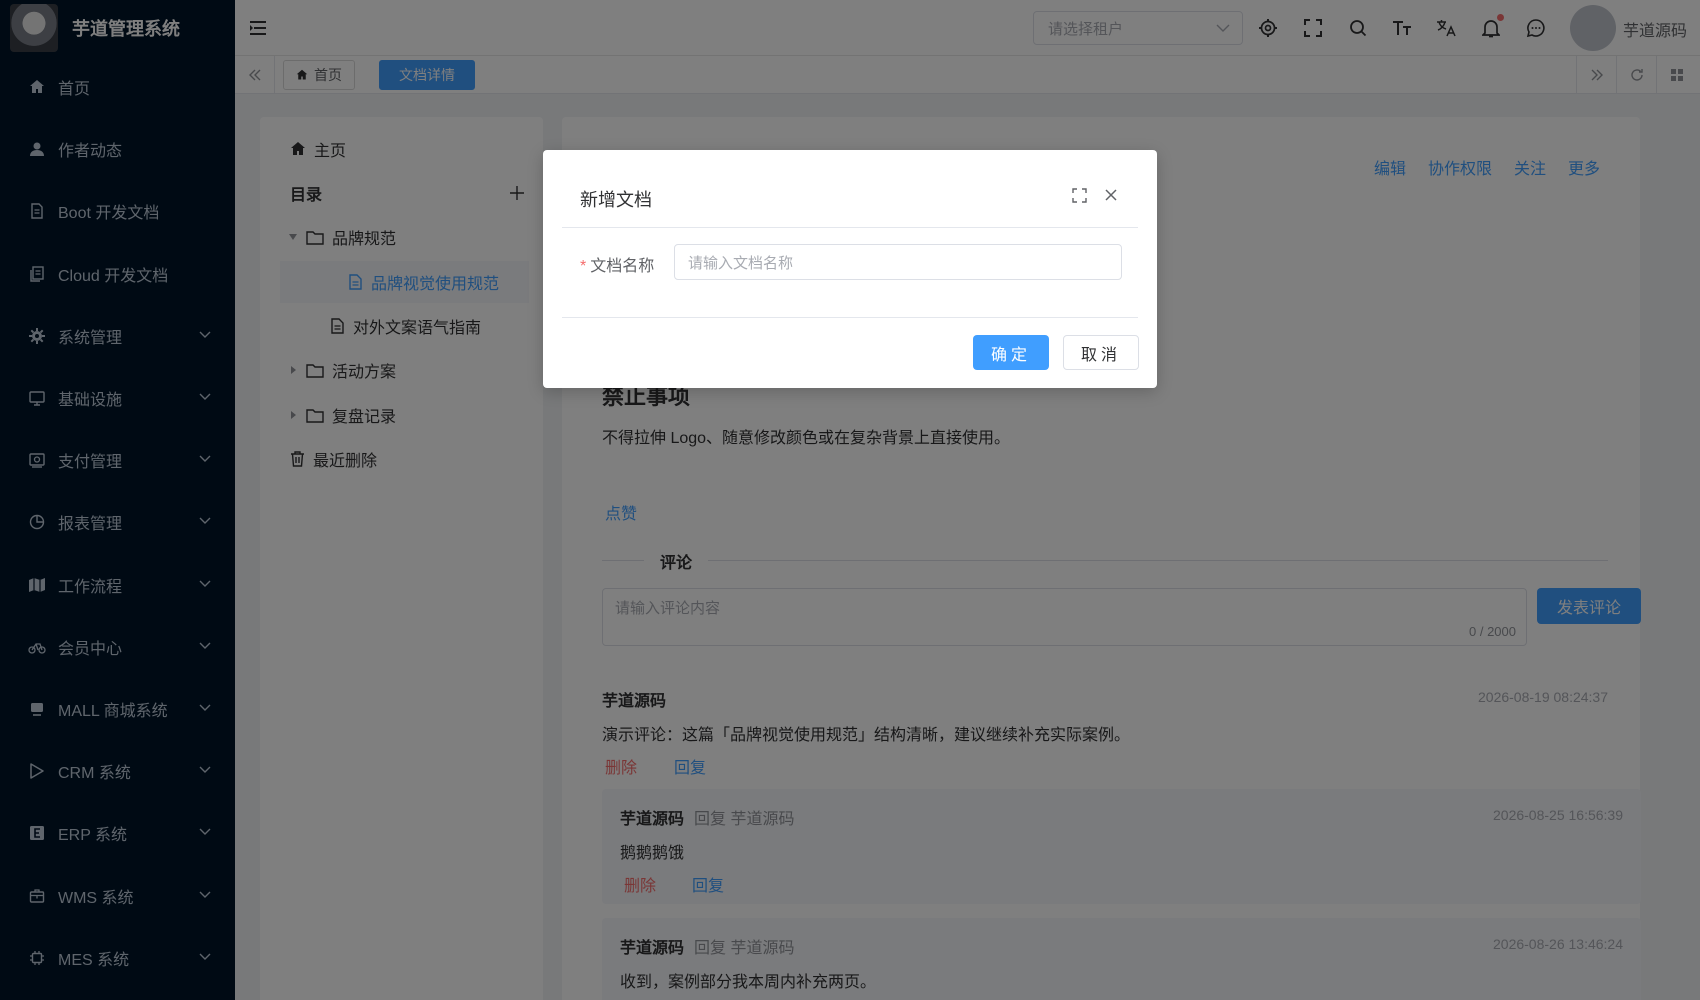 The image size is (1700, 1000). I want to click on confirm-button: 确定, so click(1011, 352).